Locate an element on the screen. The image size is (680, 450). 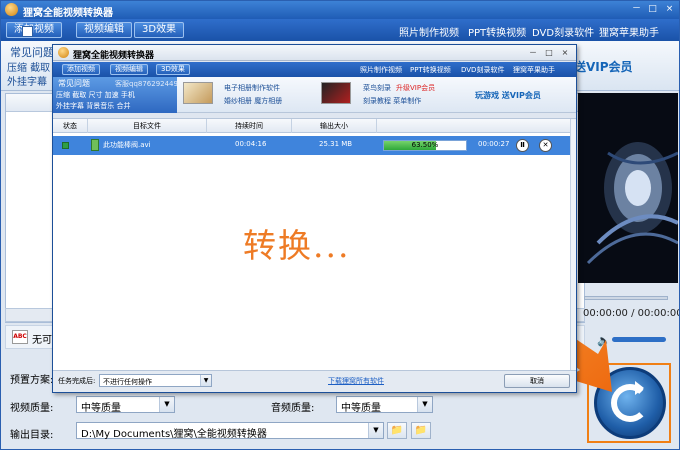
output-size: 25.31 MB is located at coordinates (336, 144).